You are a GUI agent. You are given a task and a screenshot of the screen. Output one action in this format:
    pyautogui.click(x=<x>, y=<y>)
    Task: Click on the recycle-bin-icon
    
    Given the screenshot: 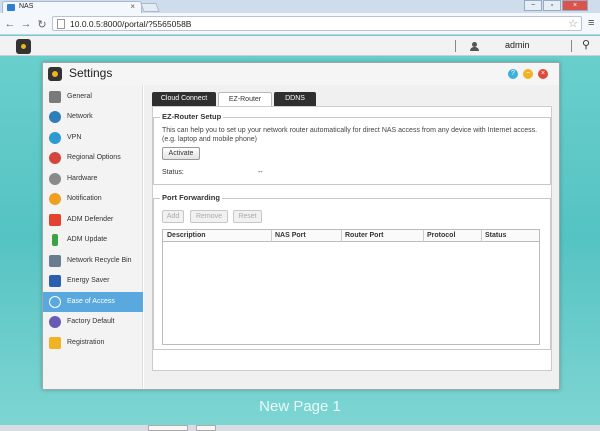 What is the action you would take?
    pyautogui.click(x=55, y=261)
    